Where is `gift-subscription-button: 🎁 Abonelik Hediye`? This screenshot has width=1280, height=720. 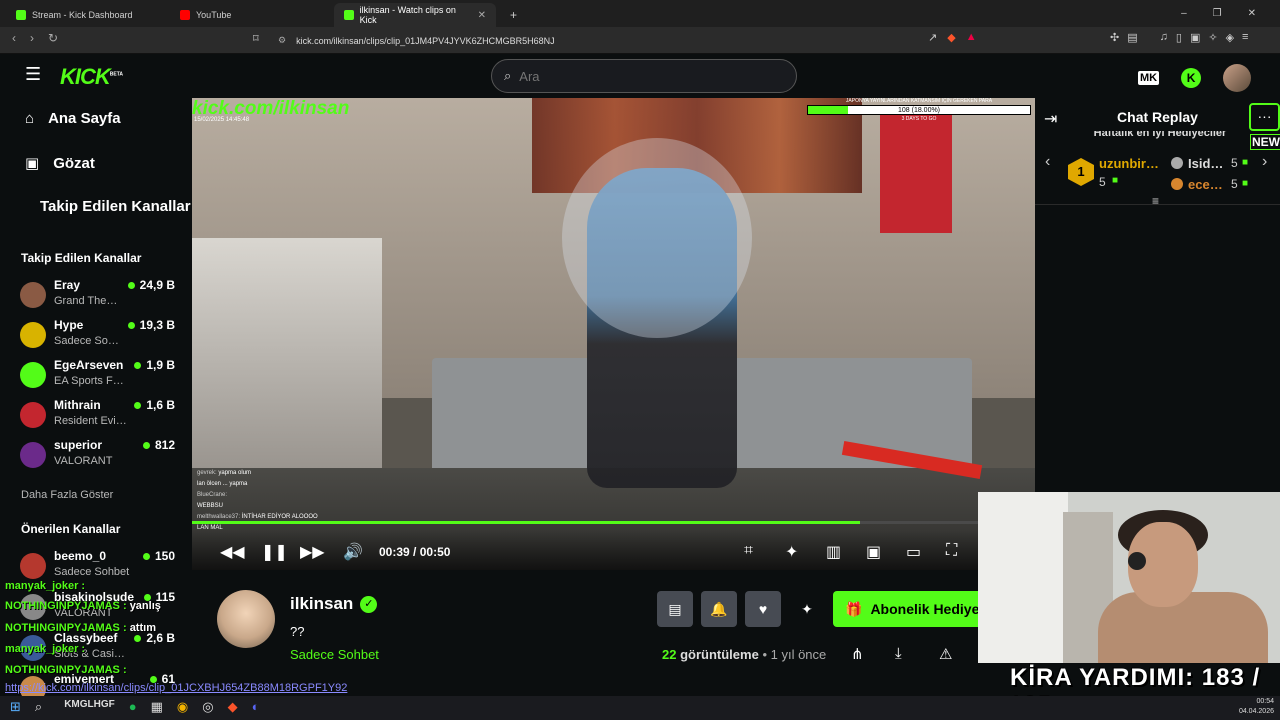
gift-subscription-button: 🎁 Abonelik Hediye is located at coordinates (908, 609).